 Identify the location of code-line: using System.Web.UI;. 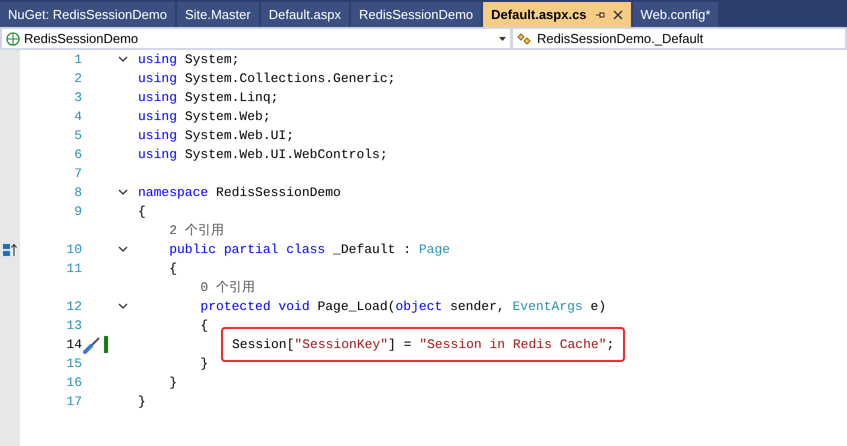
(216, 135).